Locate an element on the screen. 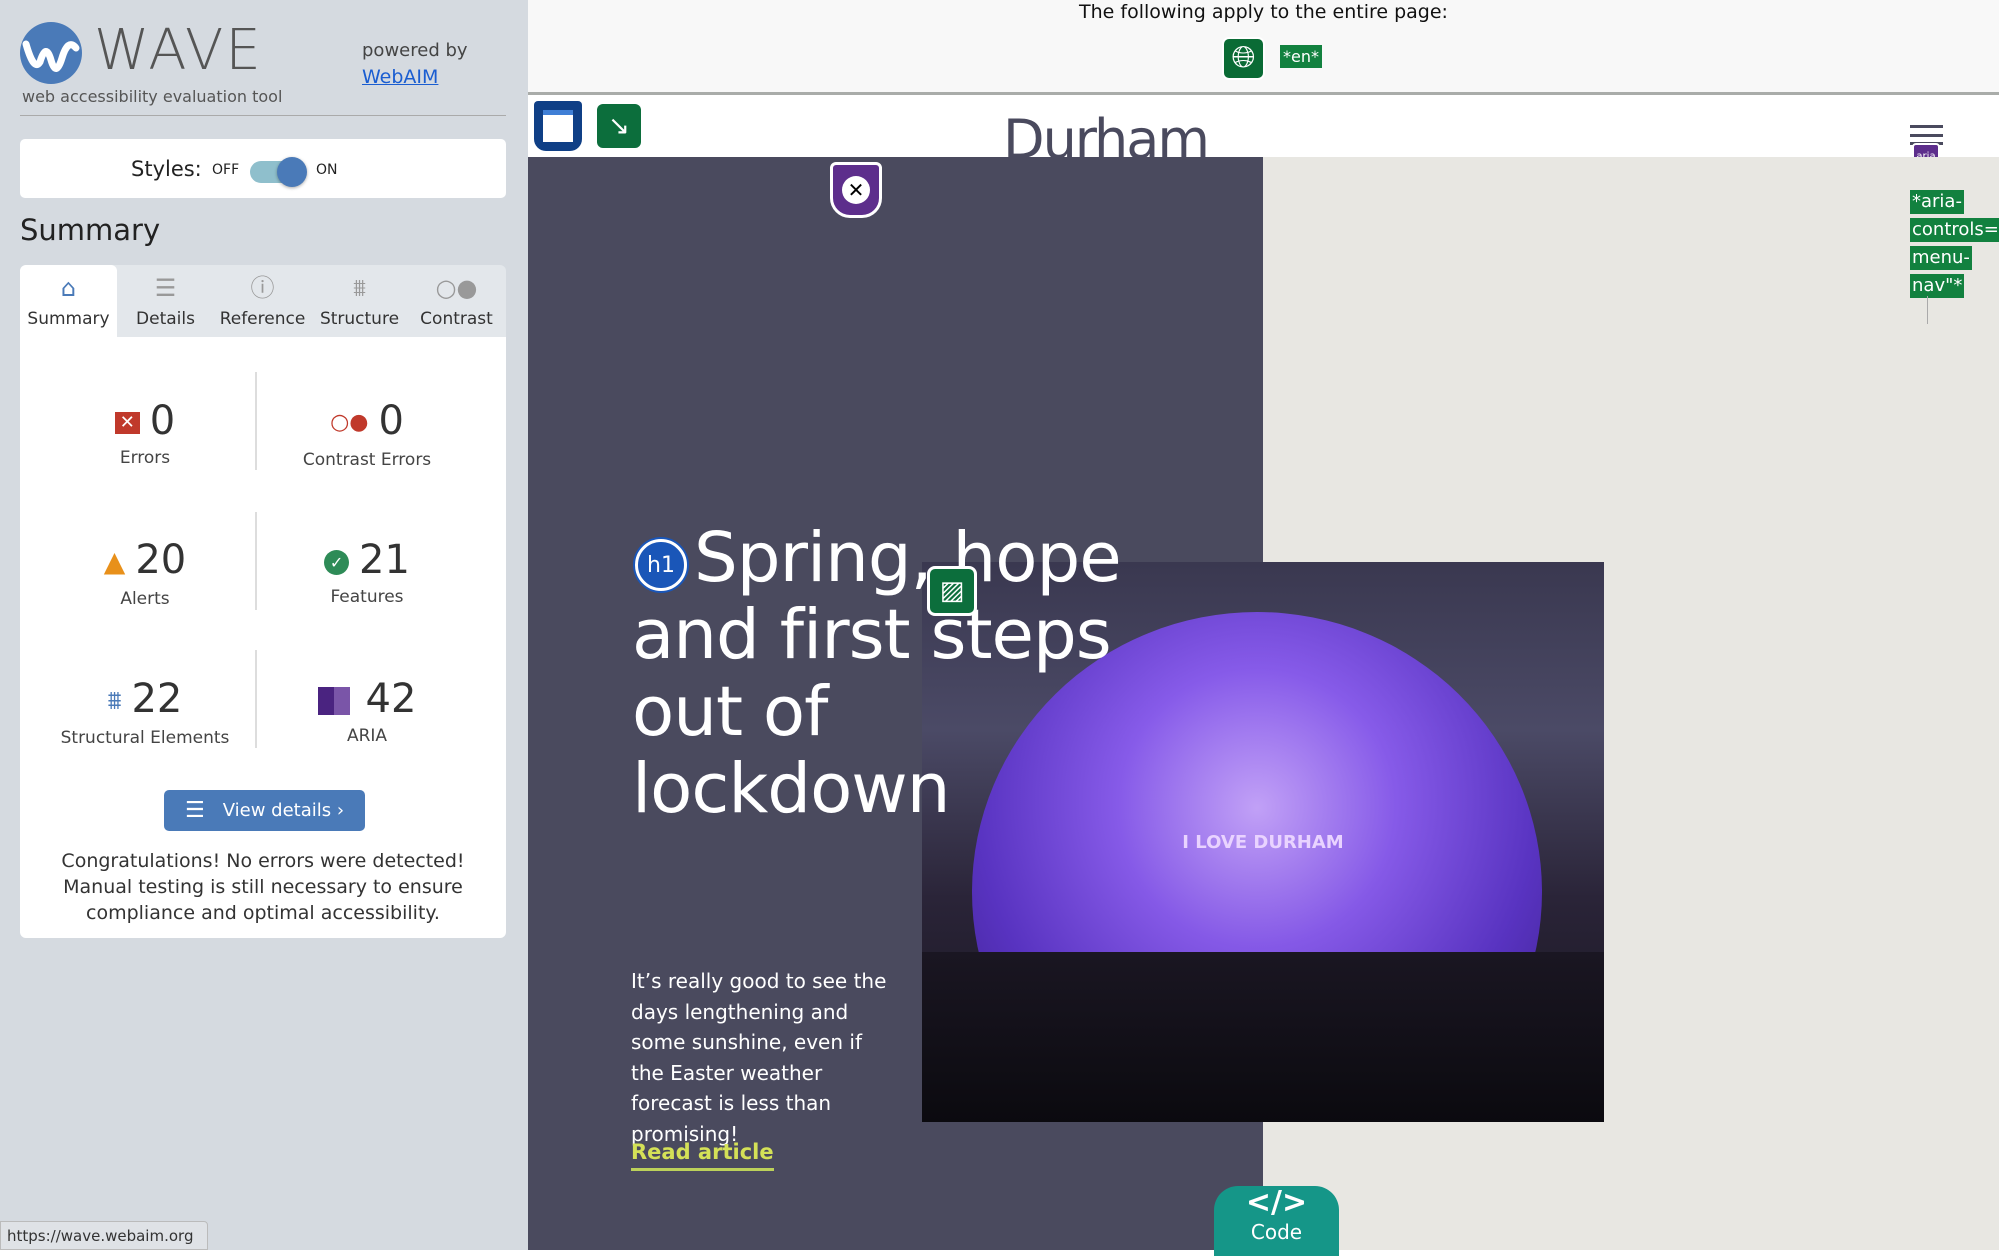  wave-subtitle: web accessibility evaluation tool is located at coordinates (152, 96).